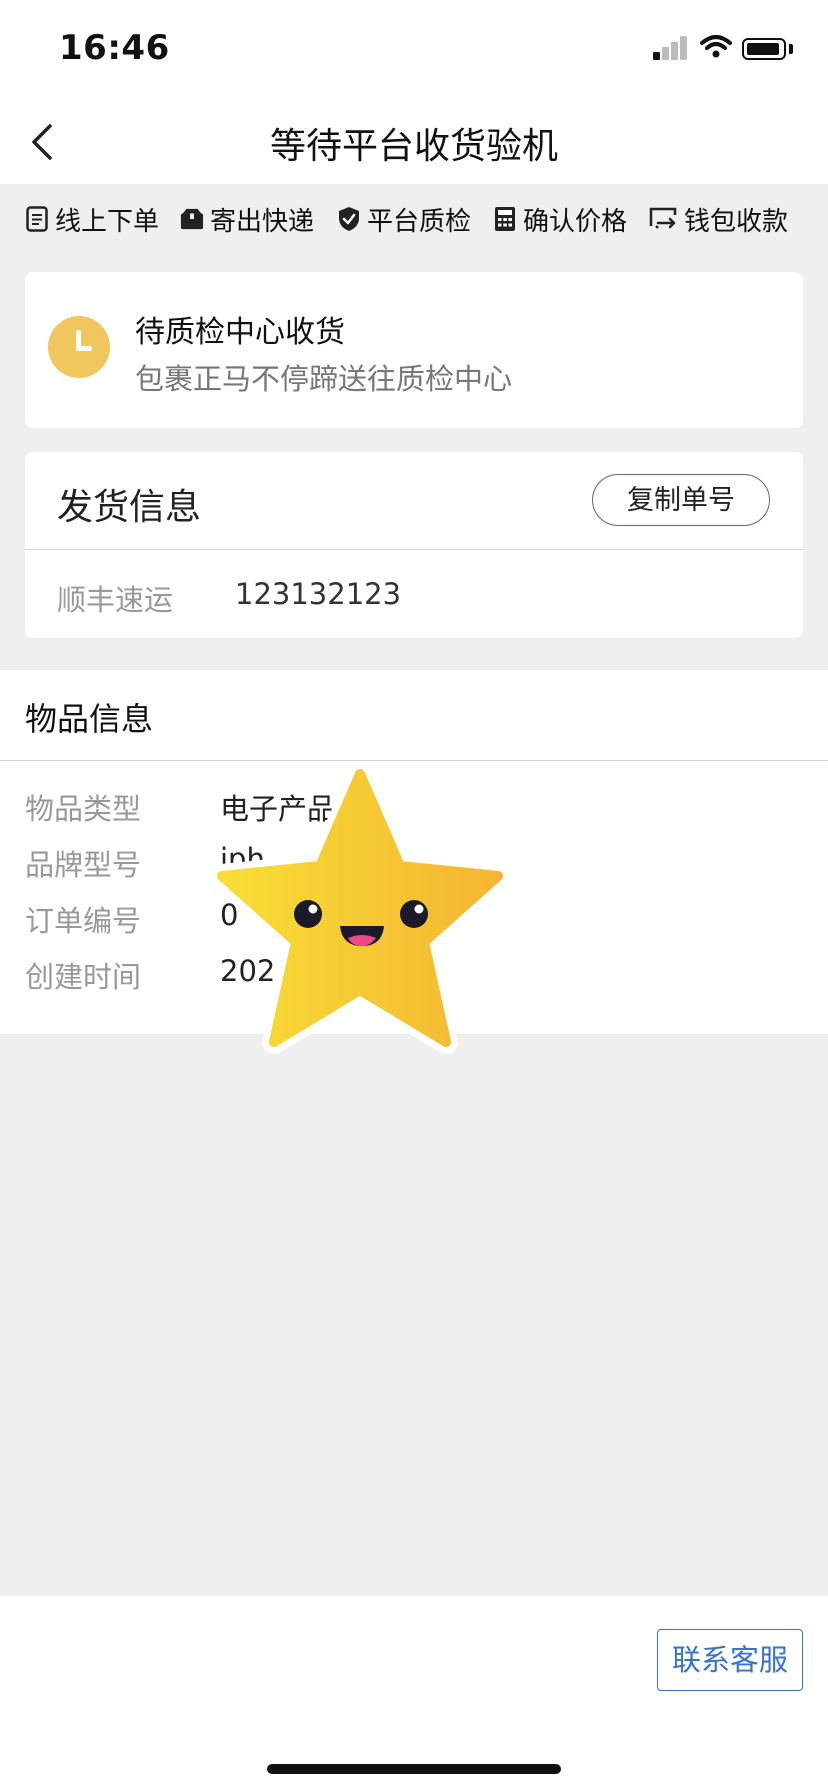 The width and height of the screenshot is (828, 1792). What do you see at coordinates (414, 1694) in the screenshot?
I see `bottom-bar` at bounding box center [414, 1694].